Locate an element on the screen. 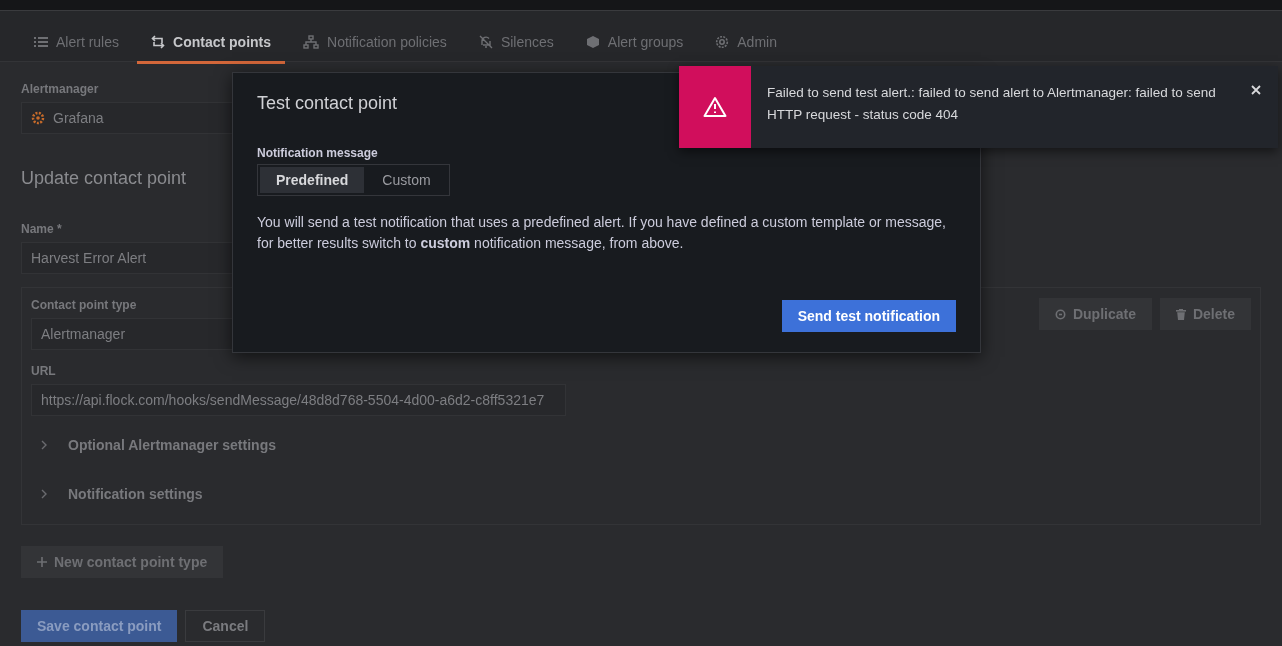  save-button: Save contact point is located at coordinates (99, 626).